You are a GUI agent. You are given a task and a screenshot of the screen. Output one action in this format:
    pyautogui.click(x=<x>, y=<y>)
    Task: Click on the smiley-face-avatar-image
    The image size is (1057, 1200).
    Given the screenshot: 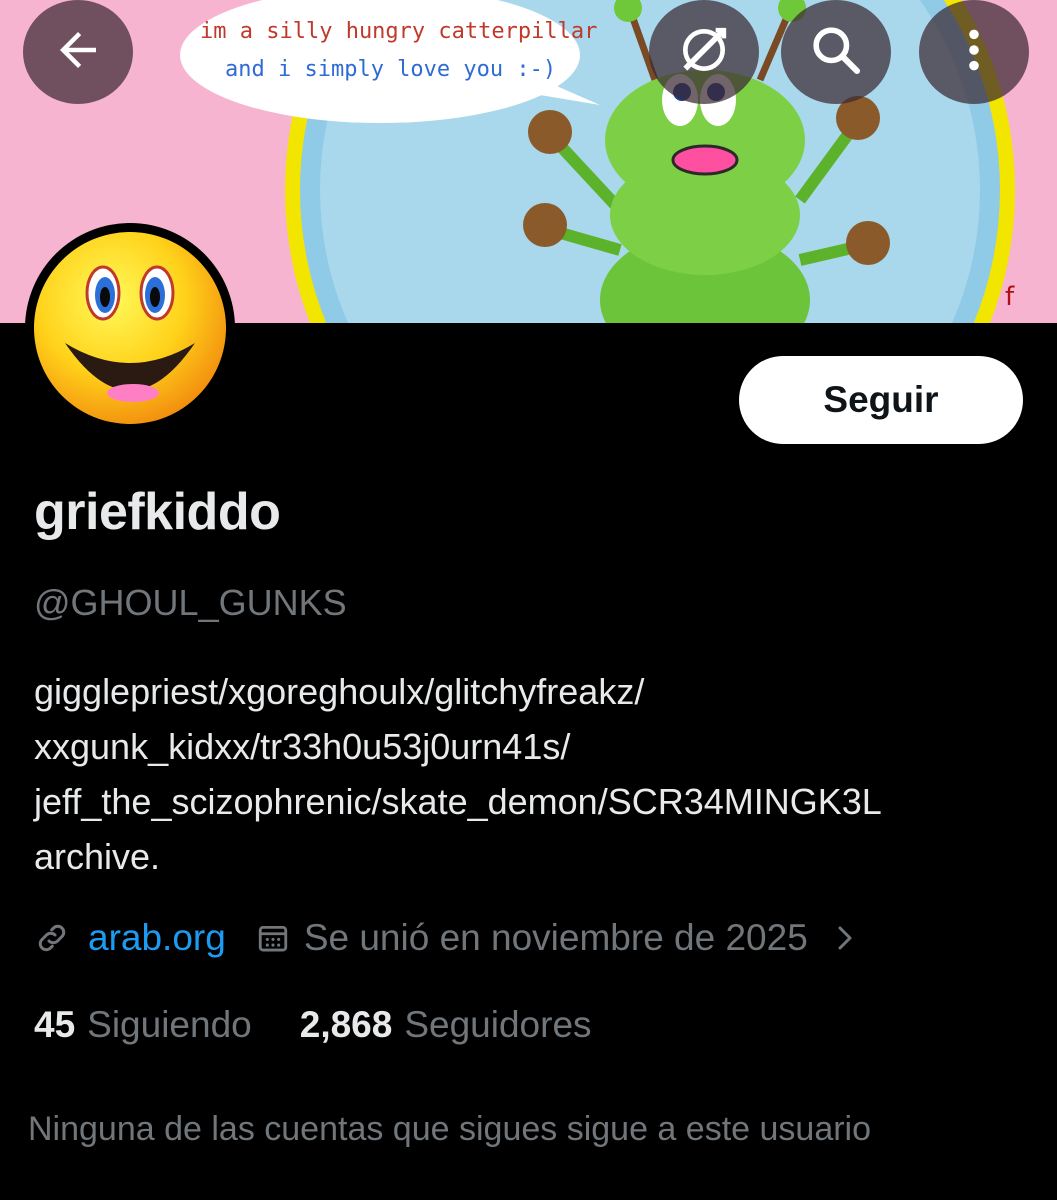 What is the action you would take?
    pyautogui.click(x=130, y=328)
    